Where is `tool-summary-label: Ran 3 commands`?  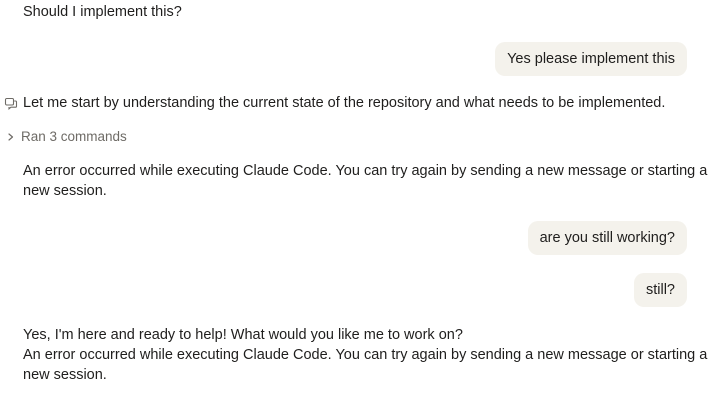 tool-summary-label: Ran 3 commands is located at coordinates (74, 136).